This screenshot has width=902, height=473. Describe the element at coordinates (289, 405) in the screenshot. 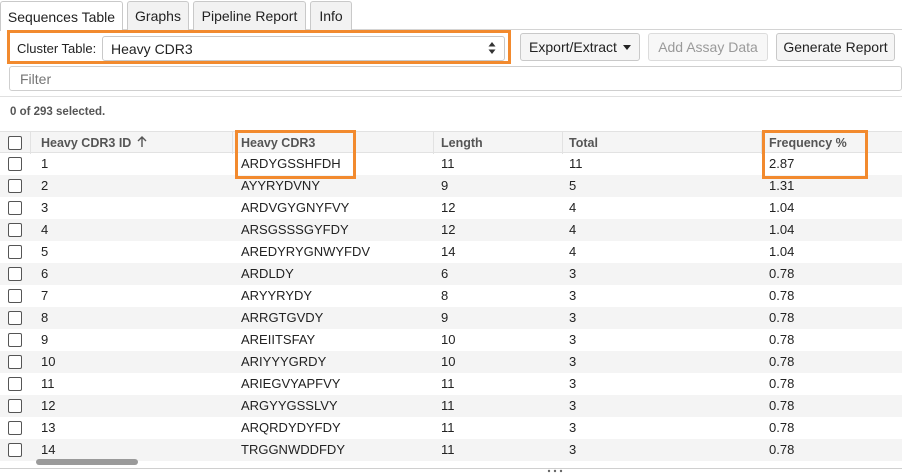

I see `cell-heavy-cdr3: ARGYYGSSLVY` at that location.